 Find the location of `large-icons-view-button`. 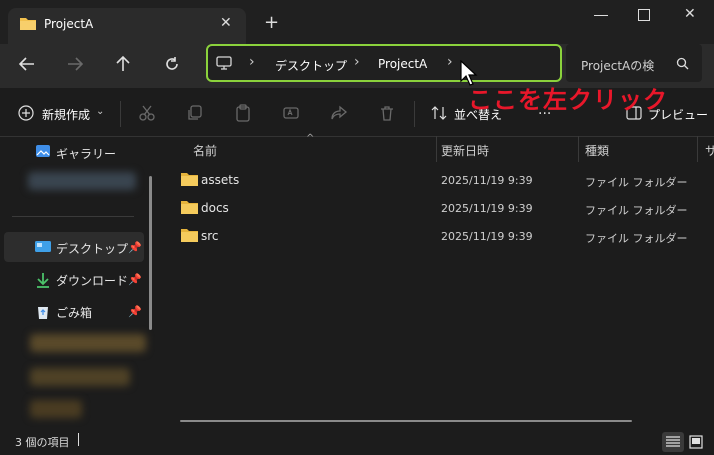

large-icons-view-button is located at coordinates (696, 442).